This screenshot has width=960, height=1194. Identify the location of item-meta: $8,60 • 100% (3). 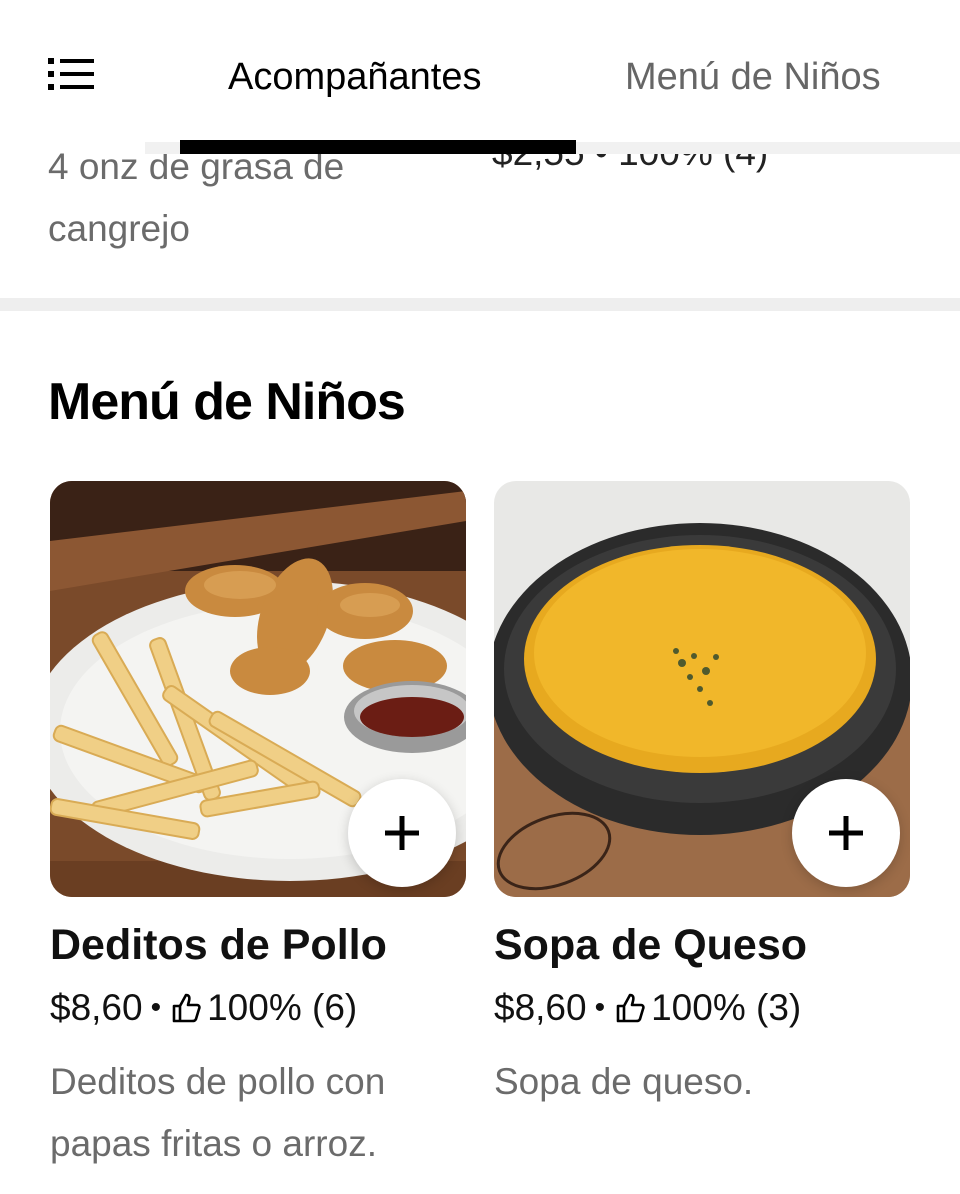
(703, 1008).